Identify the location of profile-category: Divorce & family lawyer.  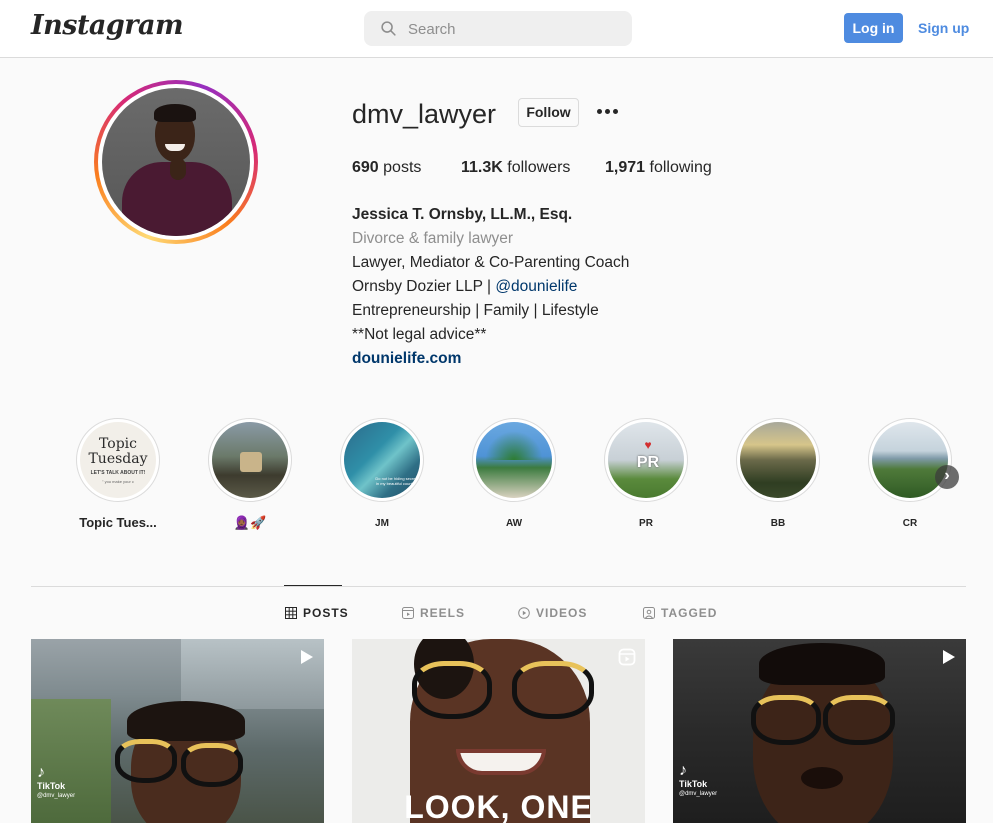
(433, 238).